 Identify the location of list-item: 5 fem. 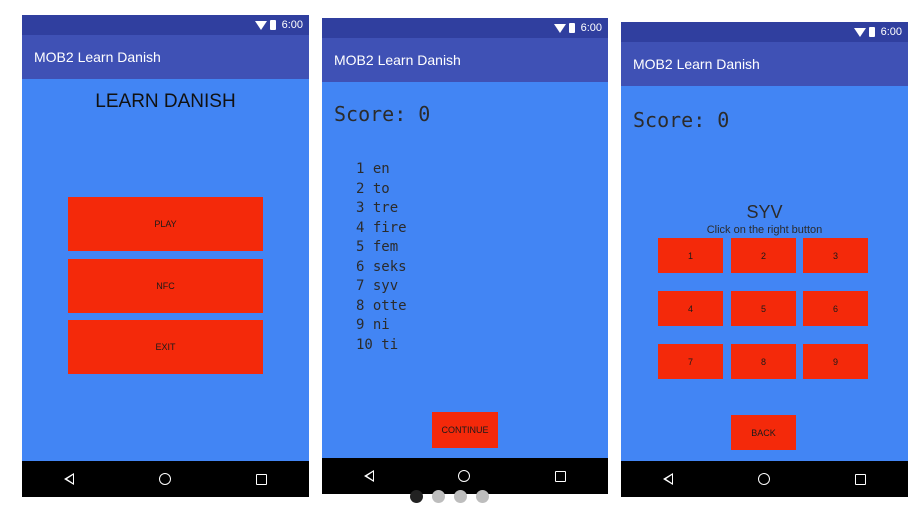
(377, 247).